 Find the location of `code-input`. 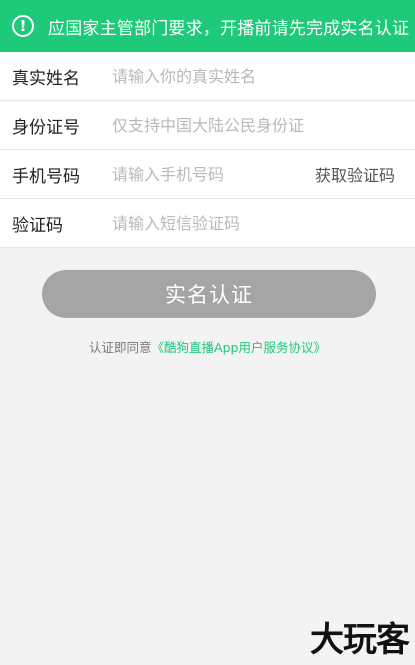

code-input is located at coordinates (207, 223).